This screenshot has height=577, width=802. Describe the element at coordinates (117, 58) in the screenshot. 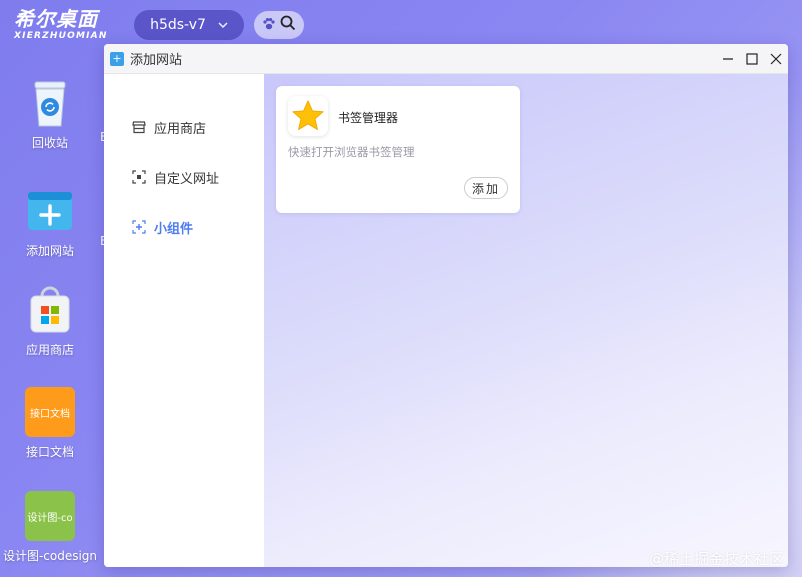

I see `add-website-icon: +` at that location.